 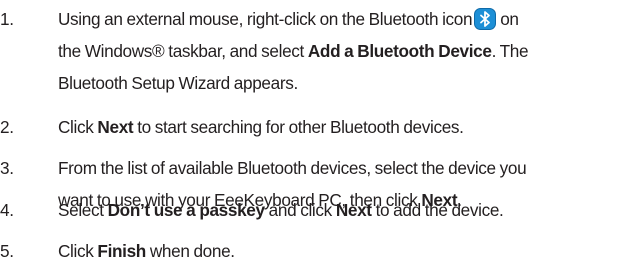 What do you see at coordinates (178, 83) in the screenshot?
I see `step-line: Bluetooth Setup Wizard appears.` at bounding box center [178, 83].